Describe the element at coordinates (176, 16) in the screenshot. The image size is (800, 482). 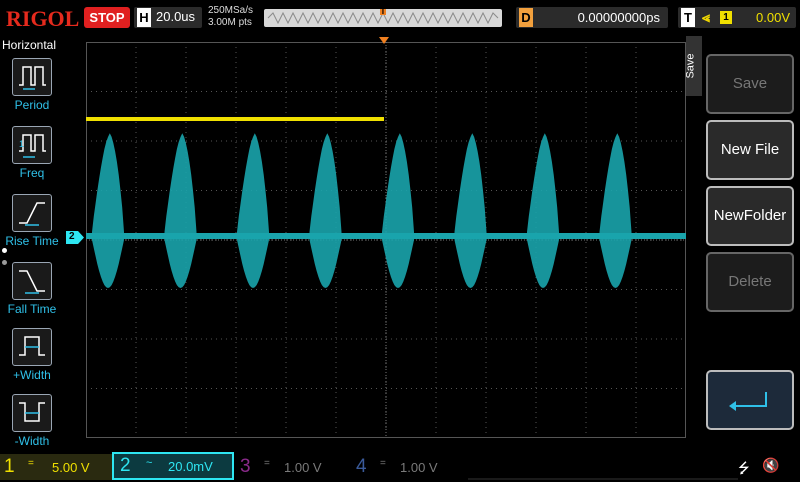
I see `timebase-value: 20.0us` at that location.